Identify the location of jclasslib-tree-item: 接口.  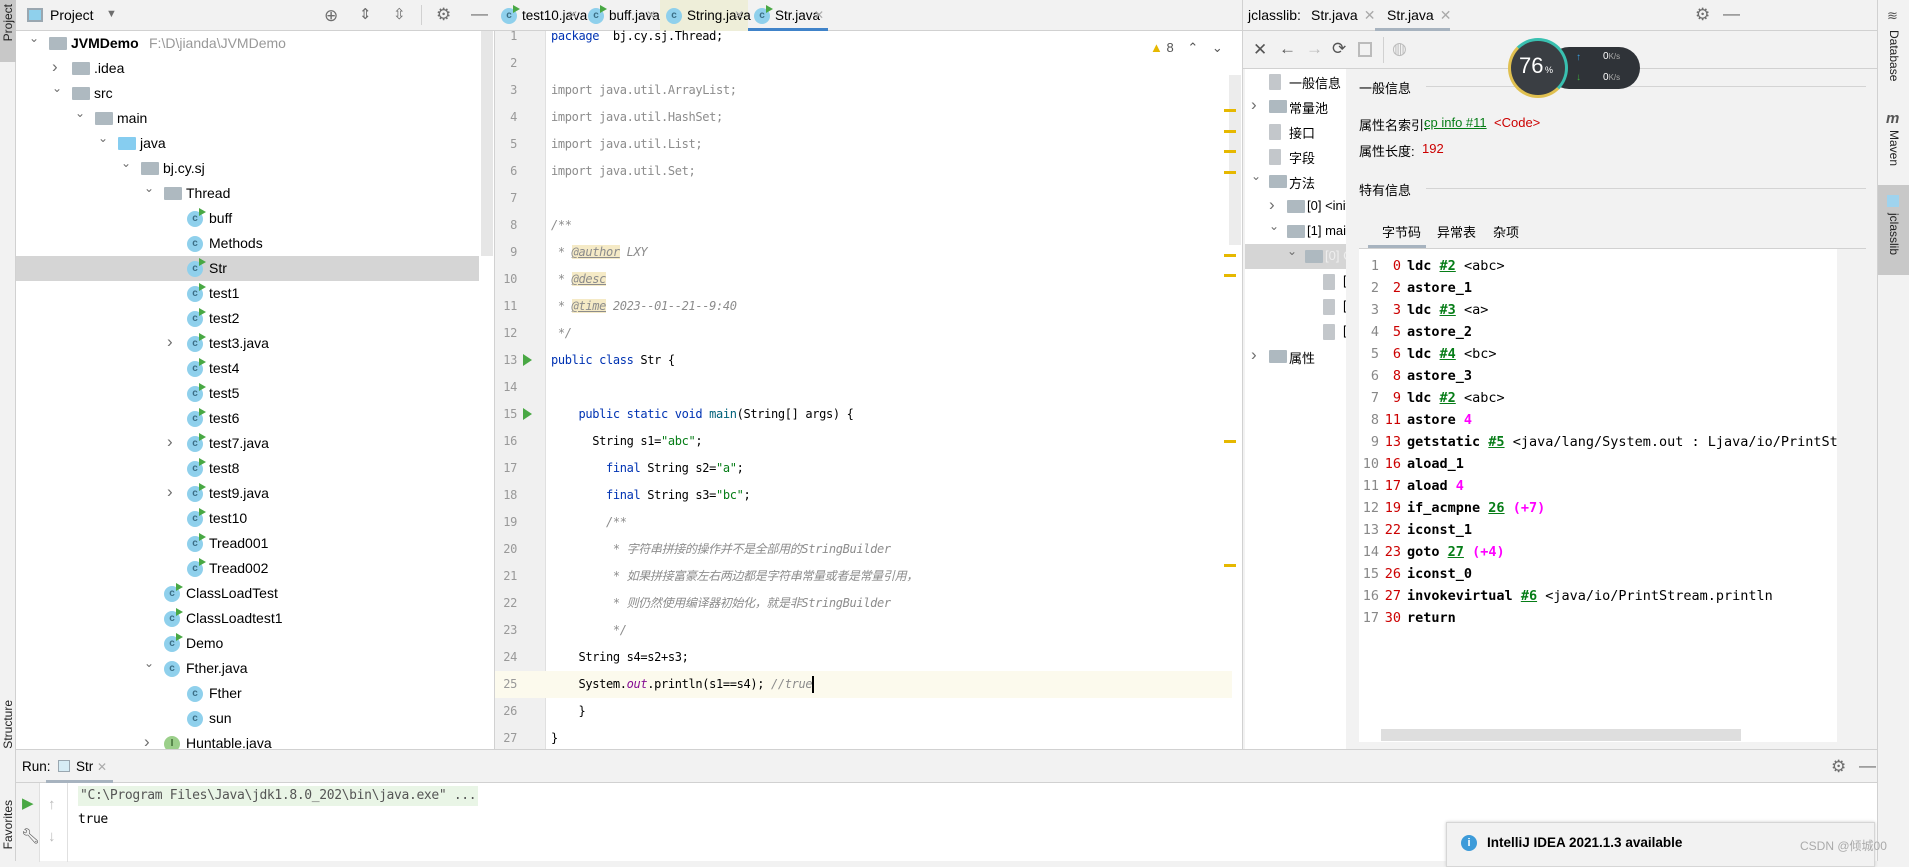
(1295, 131).